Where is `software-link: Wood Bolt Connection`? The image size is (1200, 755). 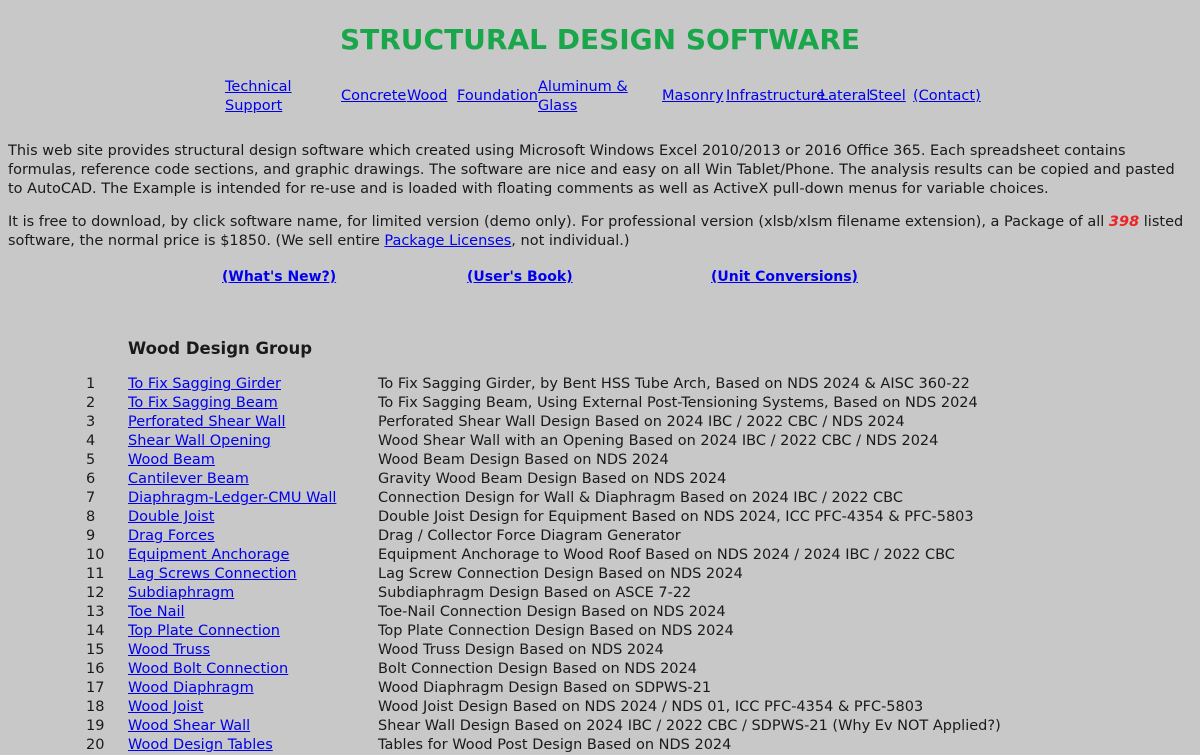 software-link: Wood Bolt Connection is located at coordinates (208, 669).